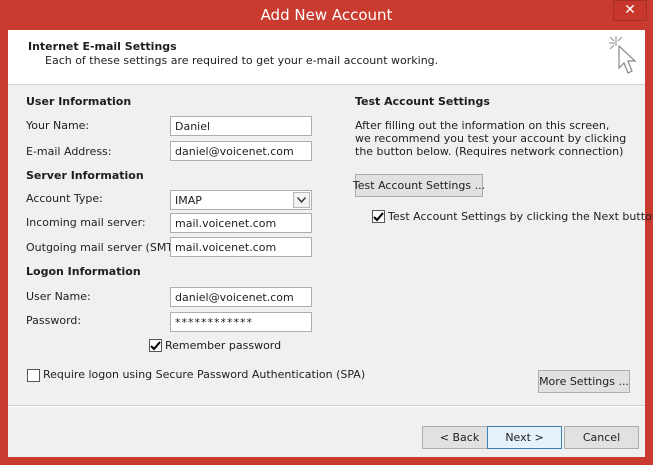 The height and width of the screenshot is (465, 653). Describe the element at coordinates (241, 247) in the screenshot. I see `outgoing-server-input: mail.voicenet.com` at that location.